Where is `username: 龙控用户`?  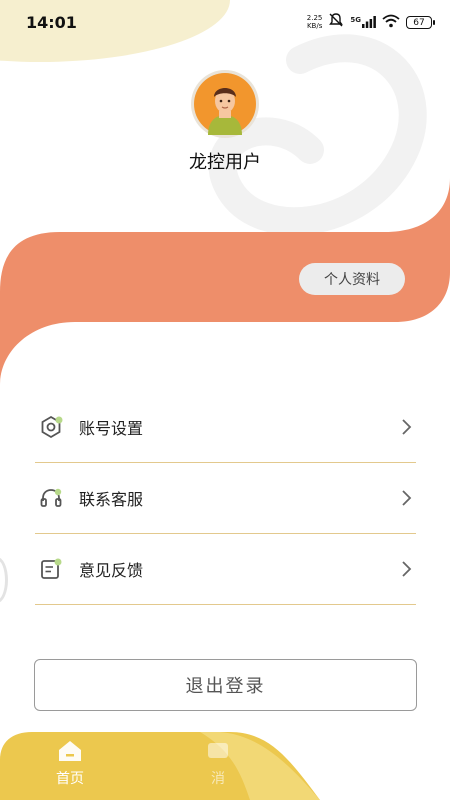 username: 龙控用户 is located at coordinates (225, 162).